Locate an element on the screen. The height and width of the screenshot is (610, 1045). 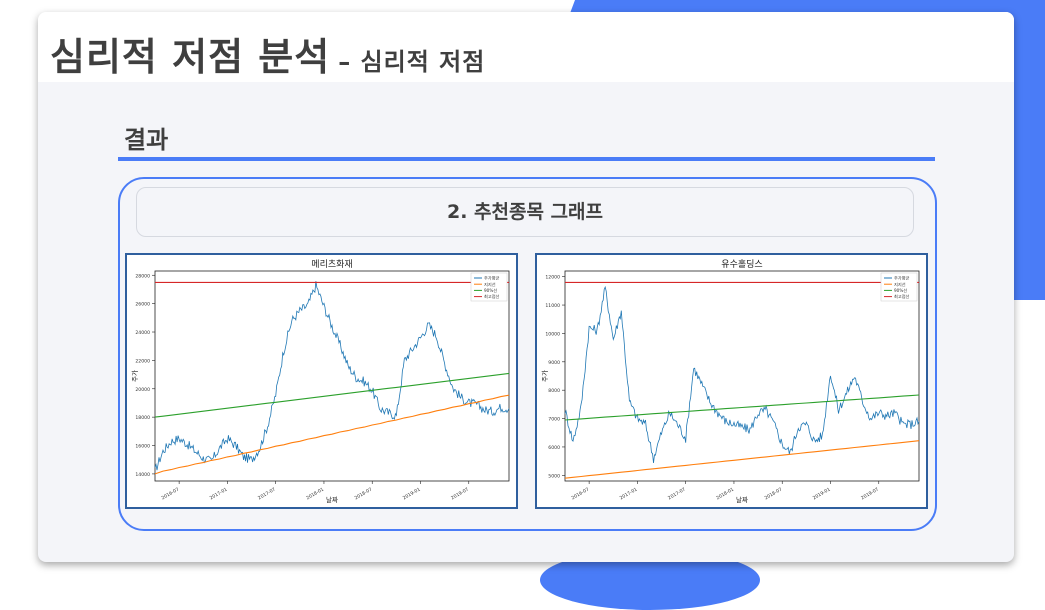
chart-title: 메리츠화재 is located at coordinates (331, 264).